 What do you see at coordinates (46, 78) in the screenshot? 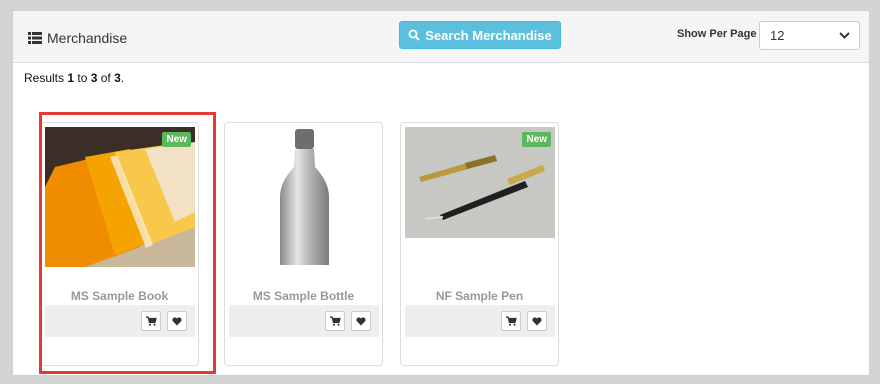
I see `results-prefix: Results` at bounding box center [46, 78].